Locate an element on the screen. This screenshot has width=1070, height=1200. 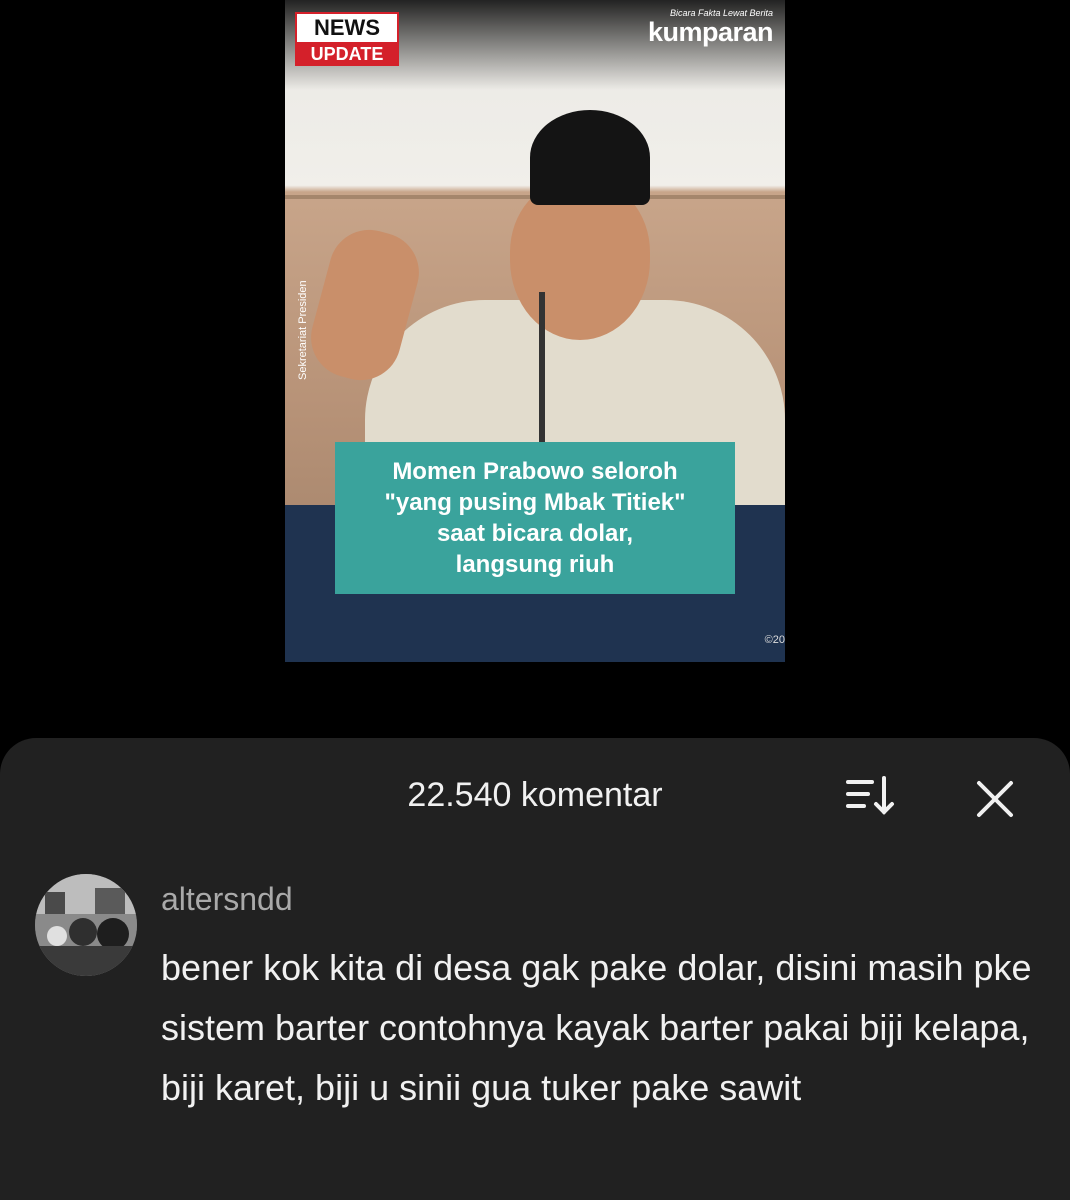
caption-line: saat bicara dolar, is located at coordinates (535, 533).